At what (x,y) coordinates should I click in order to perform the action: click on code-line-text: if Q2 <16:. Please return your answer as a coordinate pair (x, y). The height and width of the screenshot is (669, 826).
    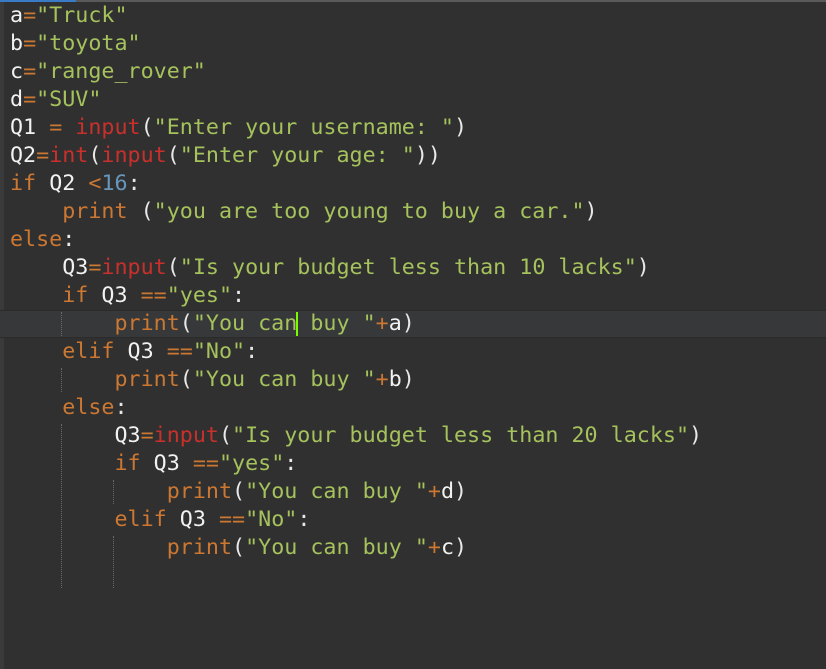
    Looking at the image, I should click on (75, 184).